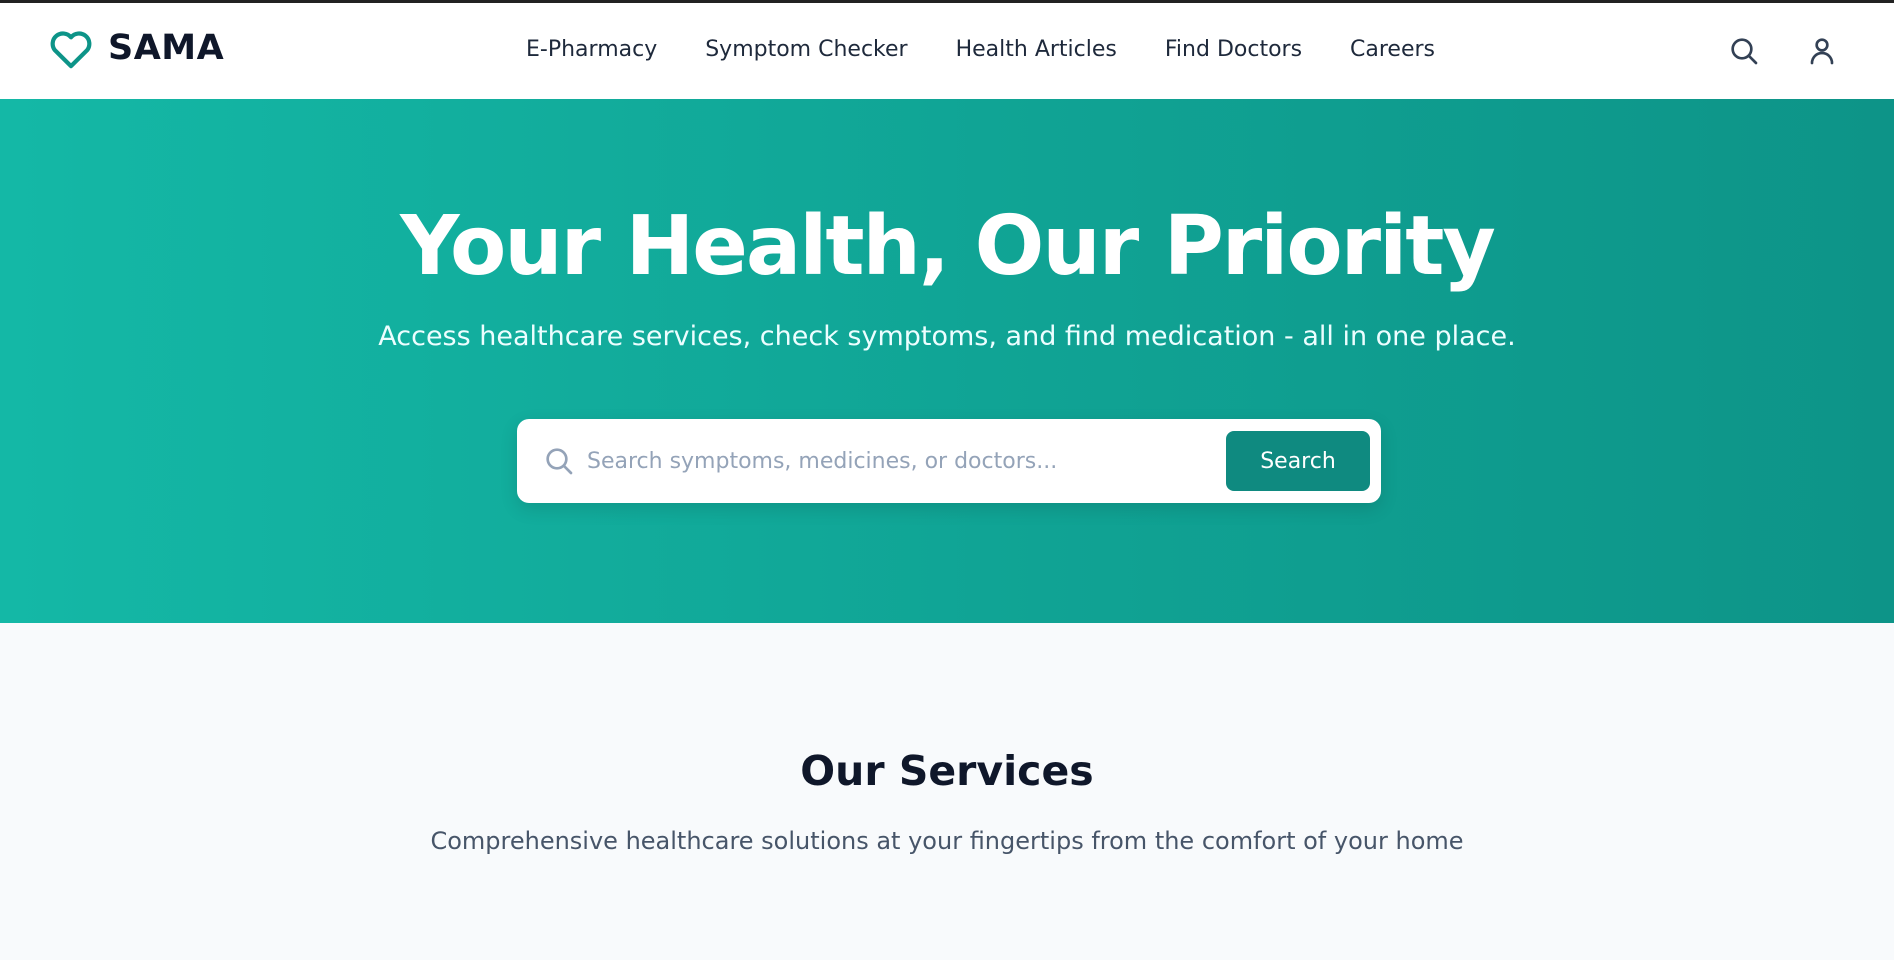 This screenshot has height=960, width=1894. I want to click on logo-text: SAMA, so click(166, 48).